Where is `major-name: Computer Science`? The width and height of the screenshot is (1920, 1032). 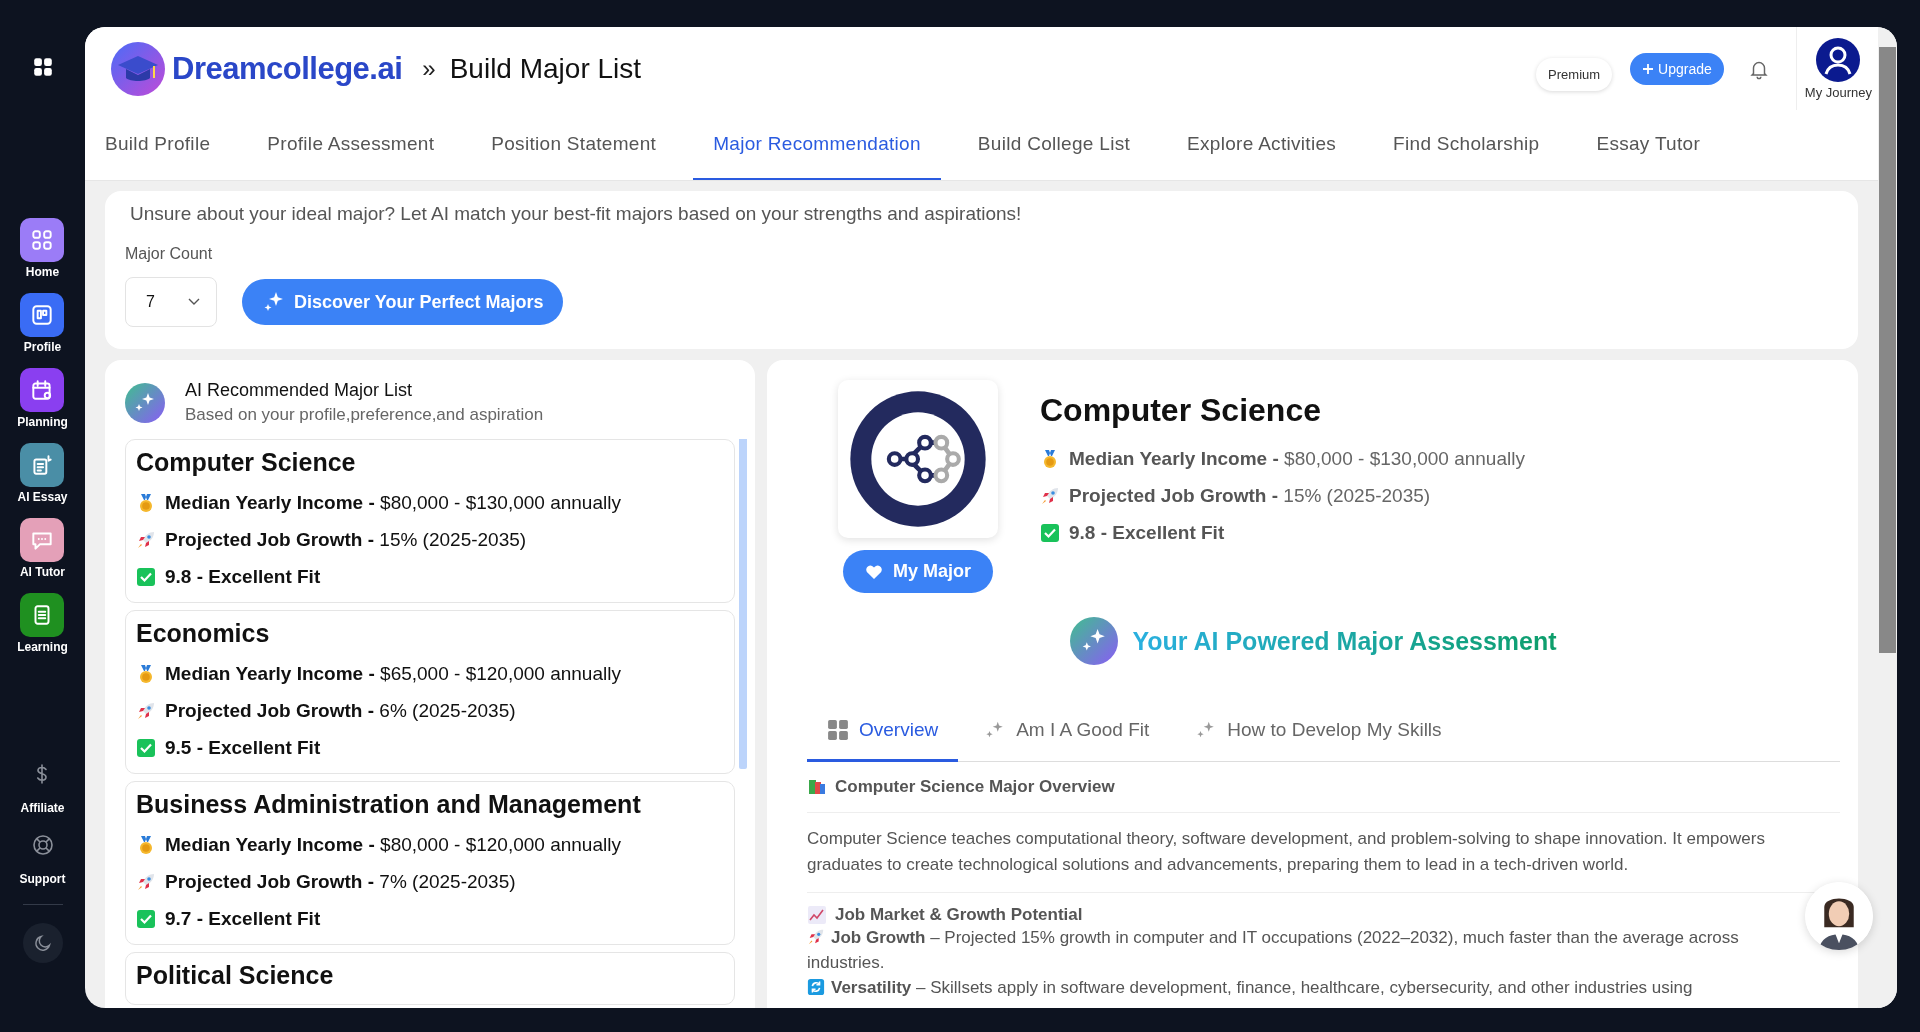
major-name: Computer Science is located at coordinates (246, 462).